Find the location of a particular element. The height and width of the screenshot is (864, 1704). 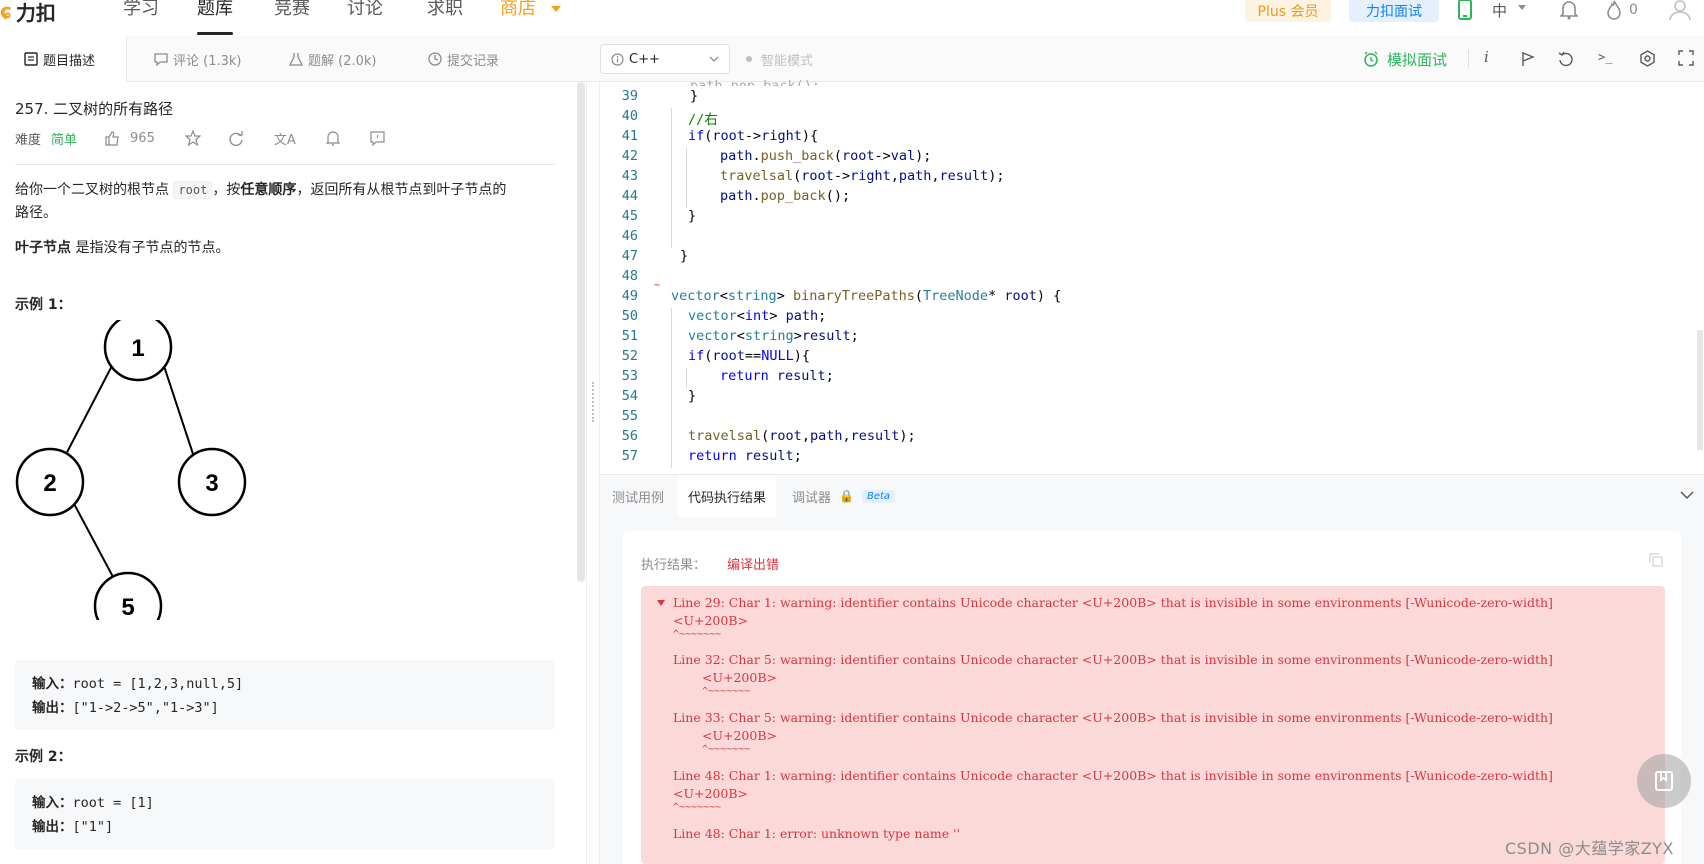

bell-icon is located at coordinates (1569, 10).